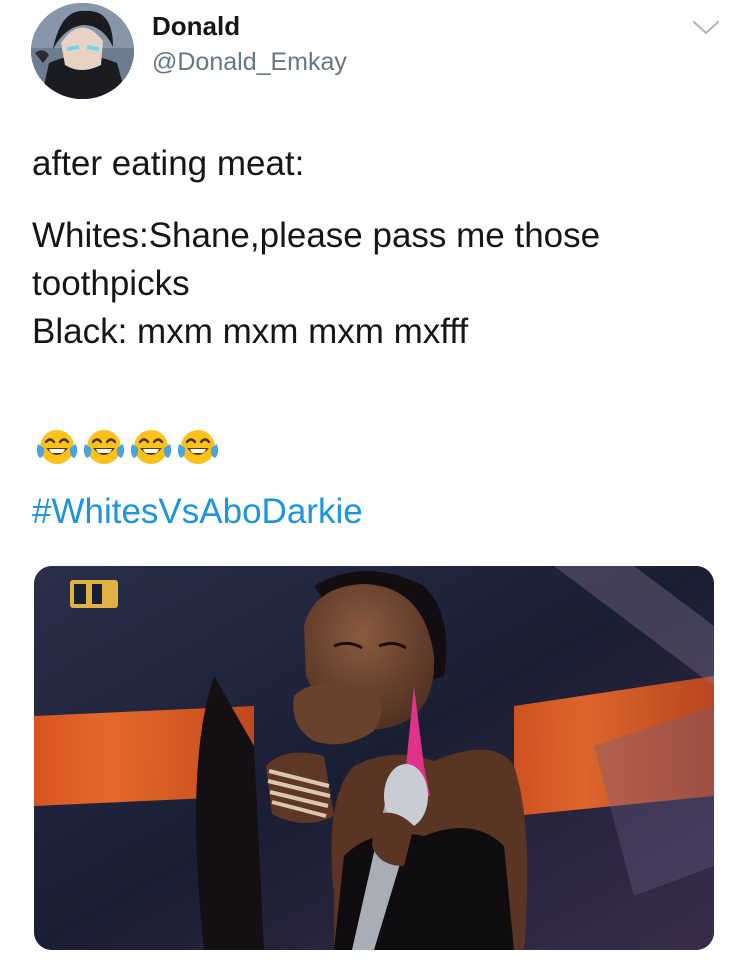 The width and height of the screenshot is (746, 960). Describe the element at coordinates (168, 163) in the screenshot. I see `tweet-line: after eating meat:` at that location.